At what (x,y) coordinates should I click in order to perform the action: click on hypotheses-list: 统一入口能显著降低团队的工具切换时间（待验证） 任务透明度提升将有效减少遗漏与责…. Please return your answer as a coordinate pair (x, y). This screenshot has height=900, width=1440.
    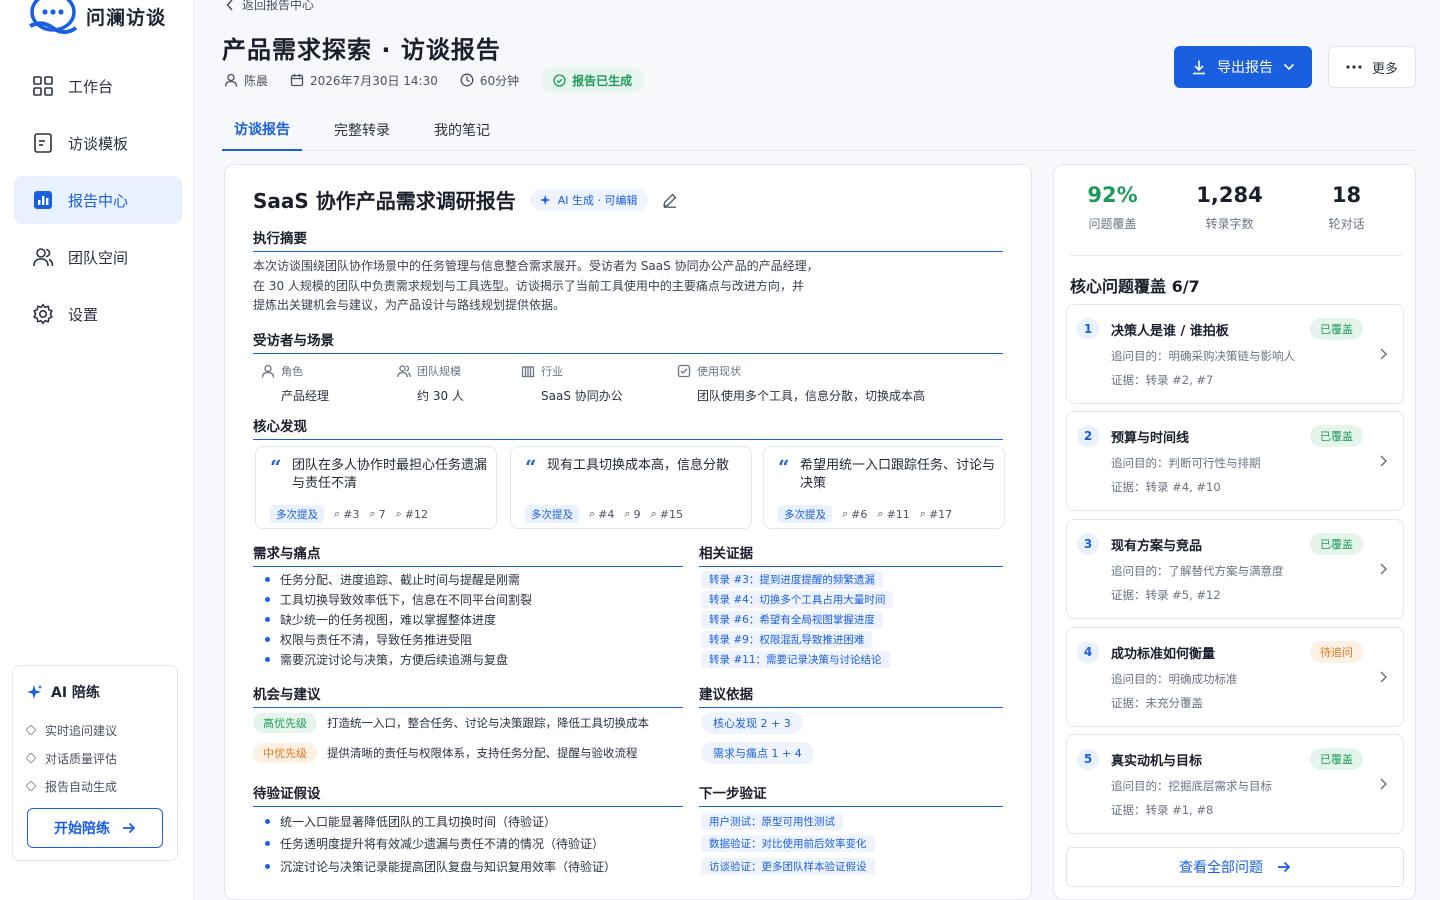
    Looking at the image, I should click on (440, 844).